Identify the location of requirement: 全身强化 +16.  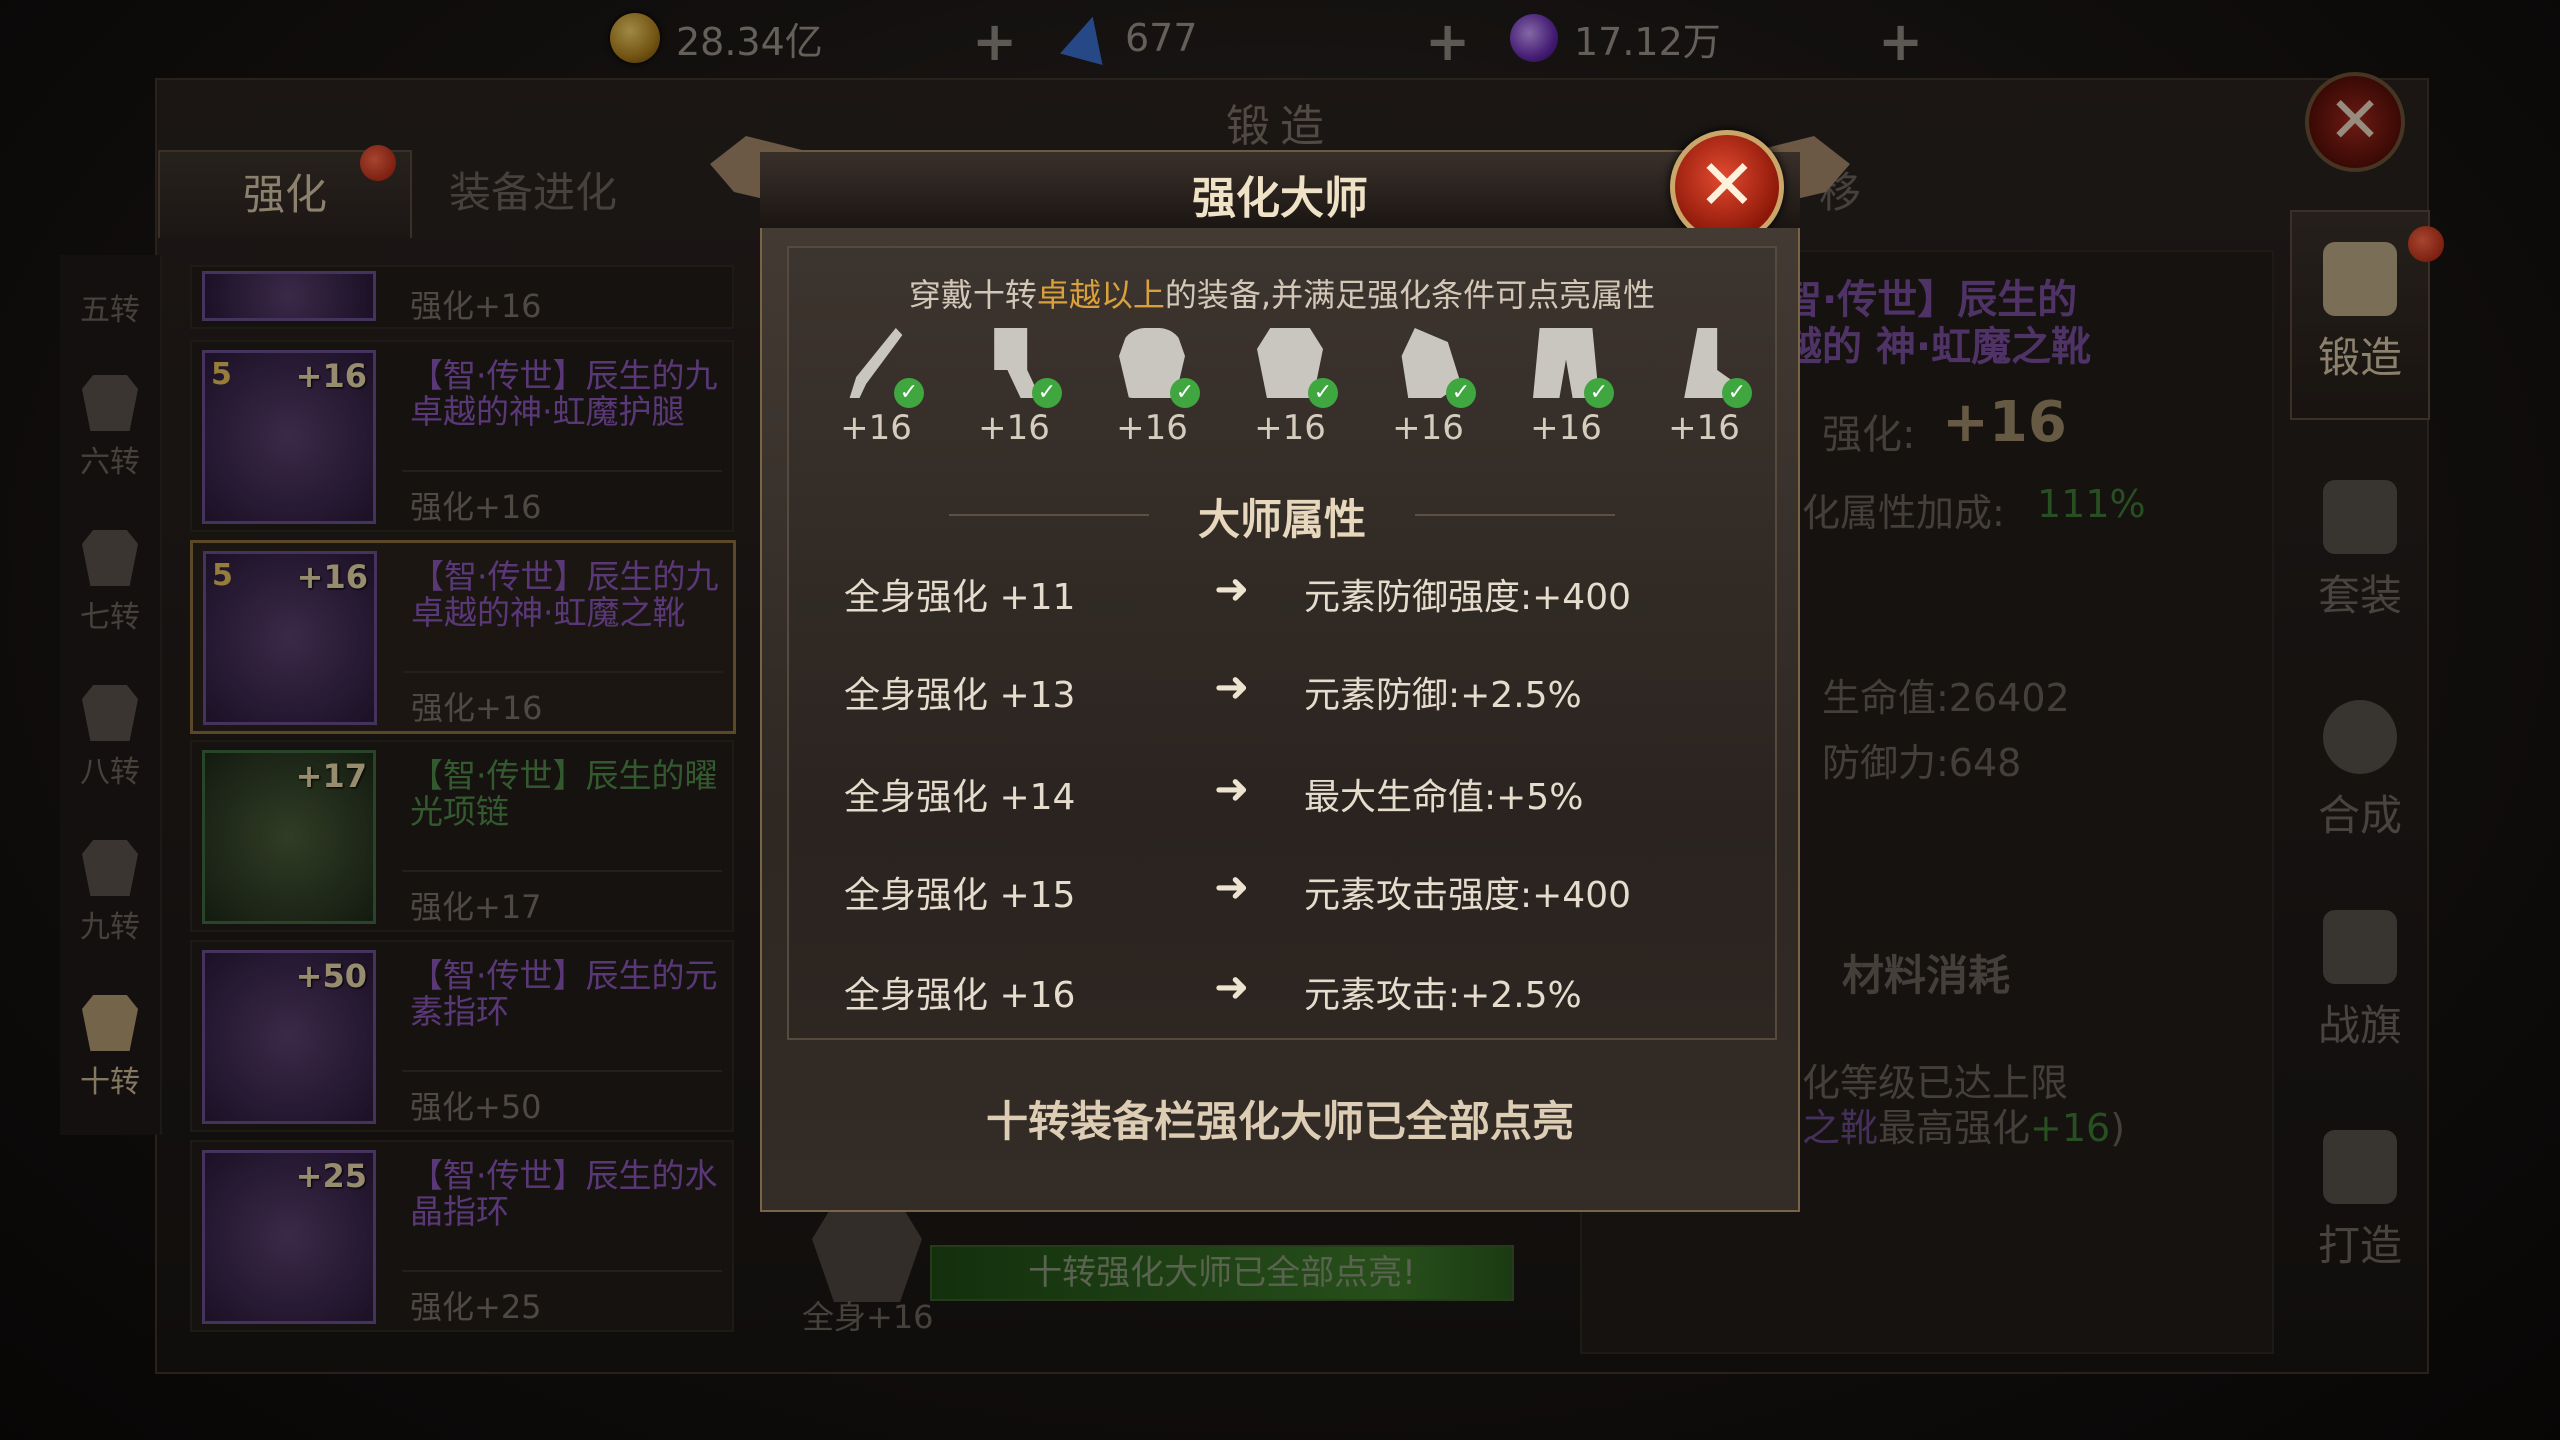
(960, 995).